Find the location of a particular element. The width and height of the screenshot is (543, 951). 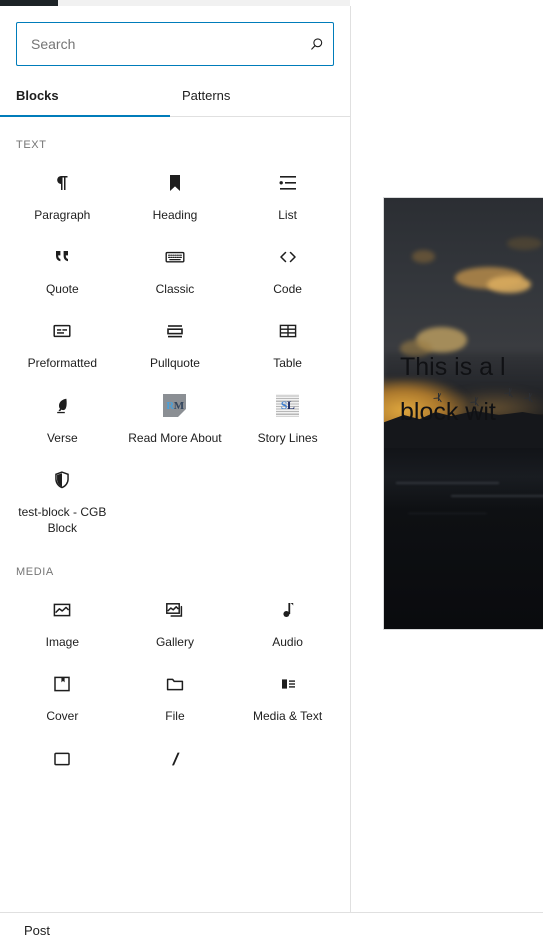

tab-patterns: Patterns is located at coordinates (260, 98).